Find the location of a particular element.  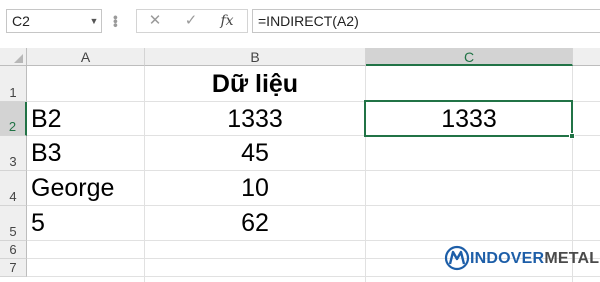

logo-text: INDOVERMETAL is located at coordinates (535, 259).